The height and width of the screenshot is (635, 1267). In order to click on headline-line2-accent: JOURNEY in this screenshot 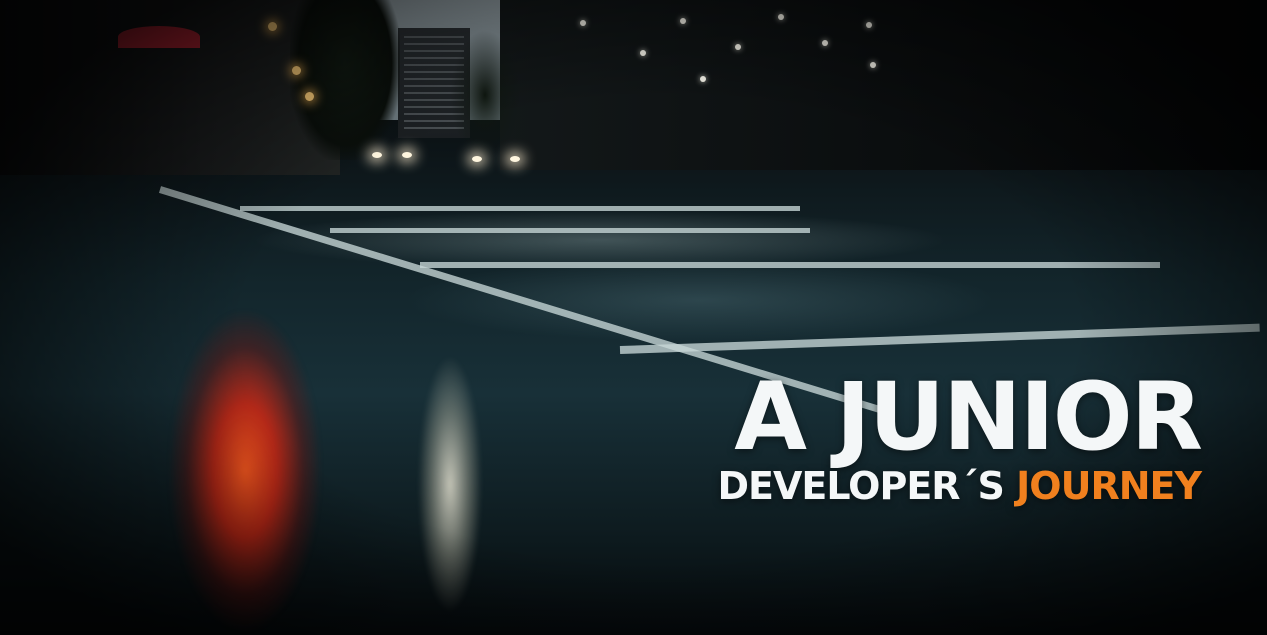, I will do `click(1109, 486)`.